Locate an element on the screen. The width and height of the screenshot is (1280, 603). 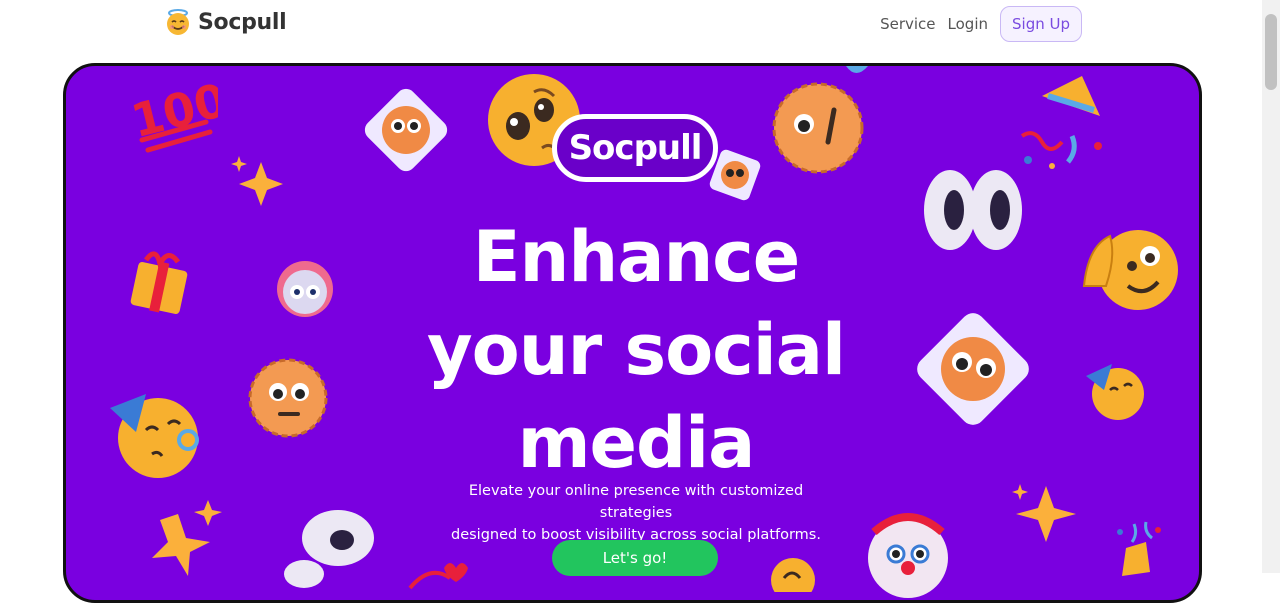
brand-link: Socpull is located at coordinates (225, 22).